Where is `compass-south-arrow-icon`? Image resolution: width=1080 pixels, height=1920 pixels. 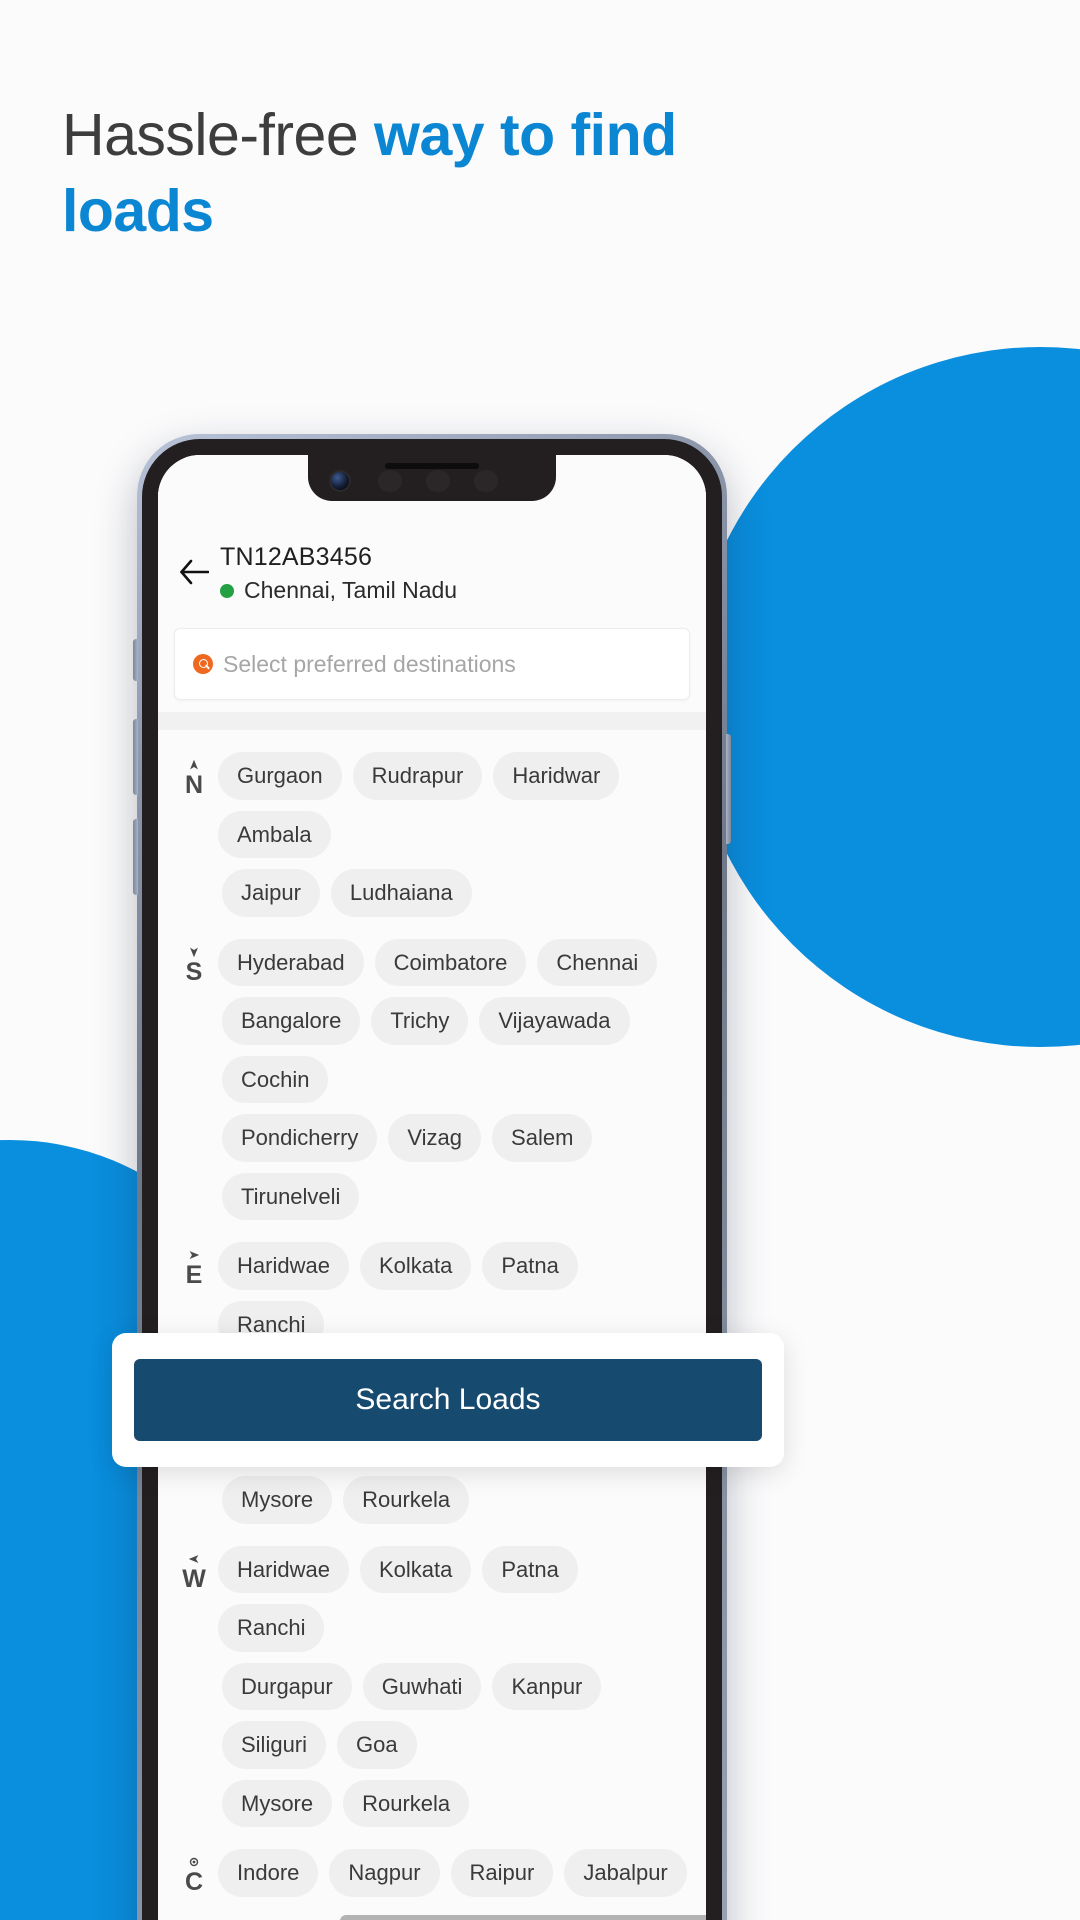
compass-south-arrow-icon is located at coordinates (194, 952).